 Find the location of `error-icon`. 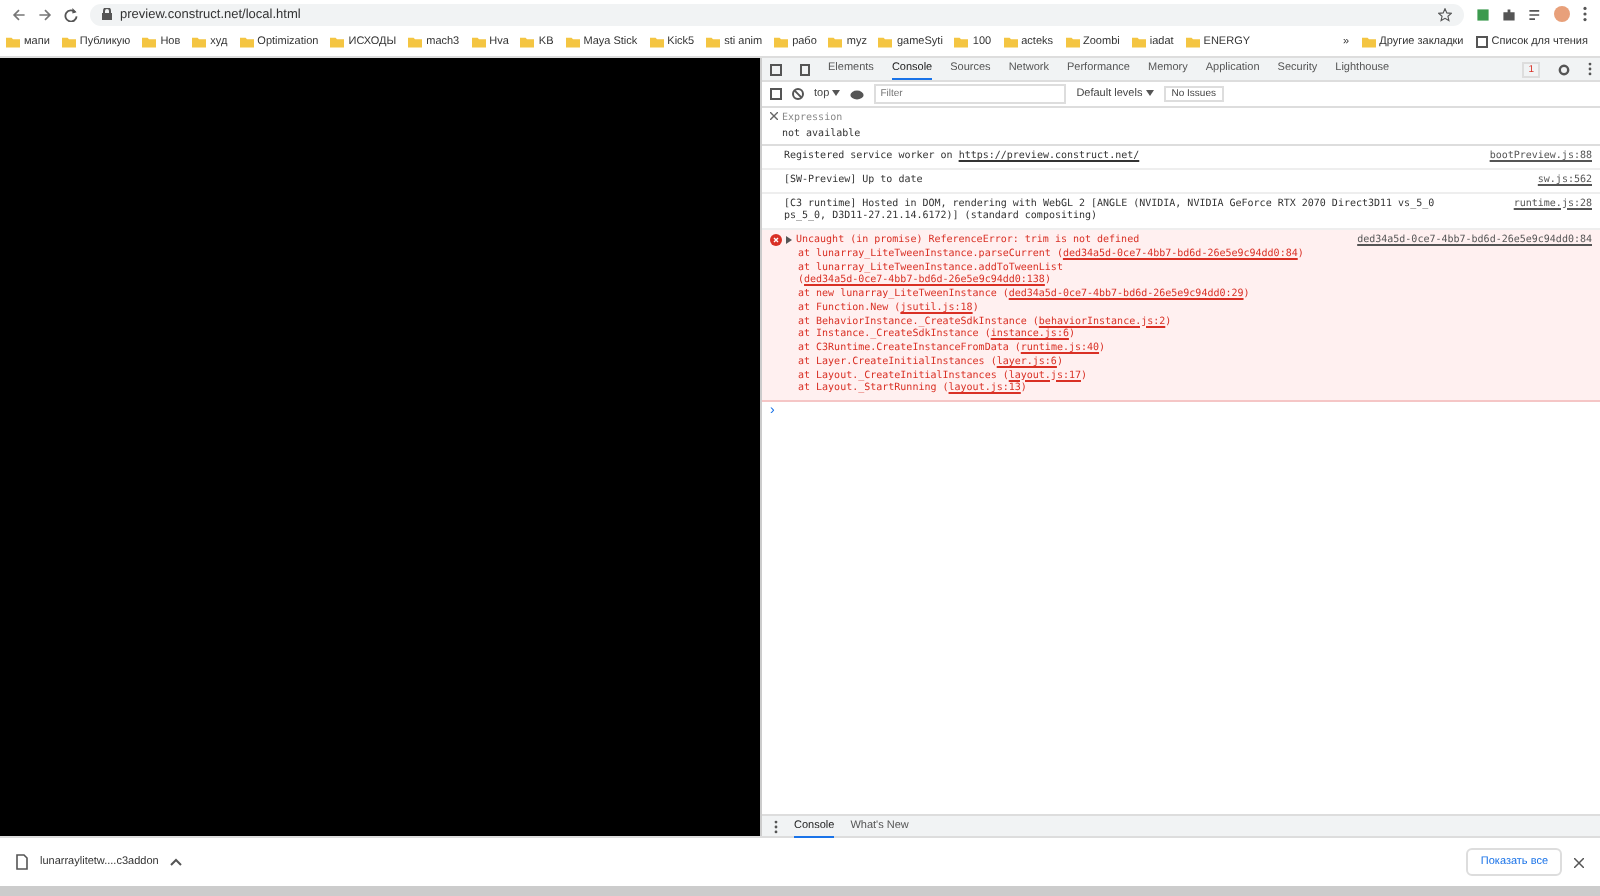

error-icon is located at coordinates (776, 240).